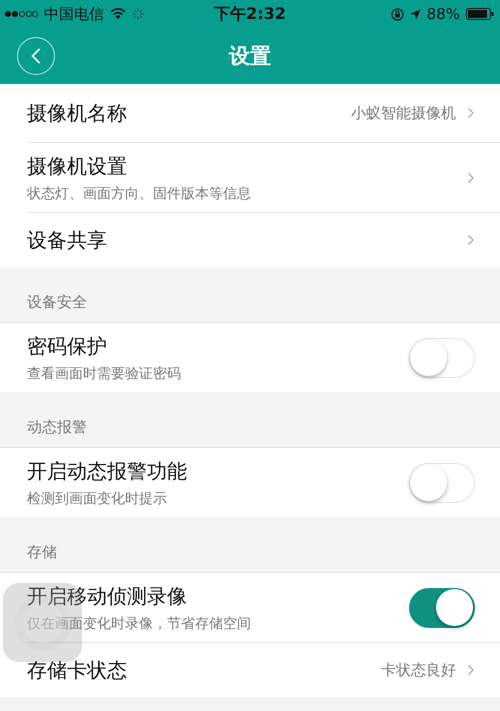  What do you see at coordinates (403, 113) in the screenshot?
I see `row-value: 小蚁智能摄像机` at bounding box center [403, 113].